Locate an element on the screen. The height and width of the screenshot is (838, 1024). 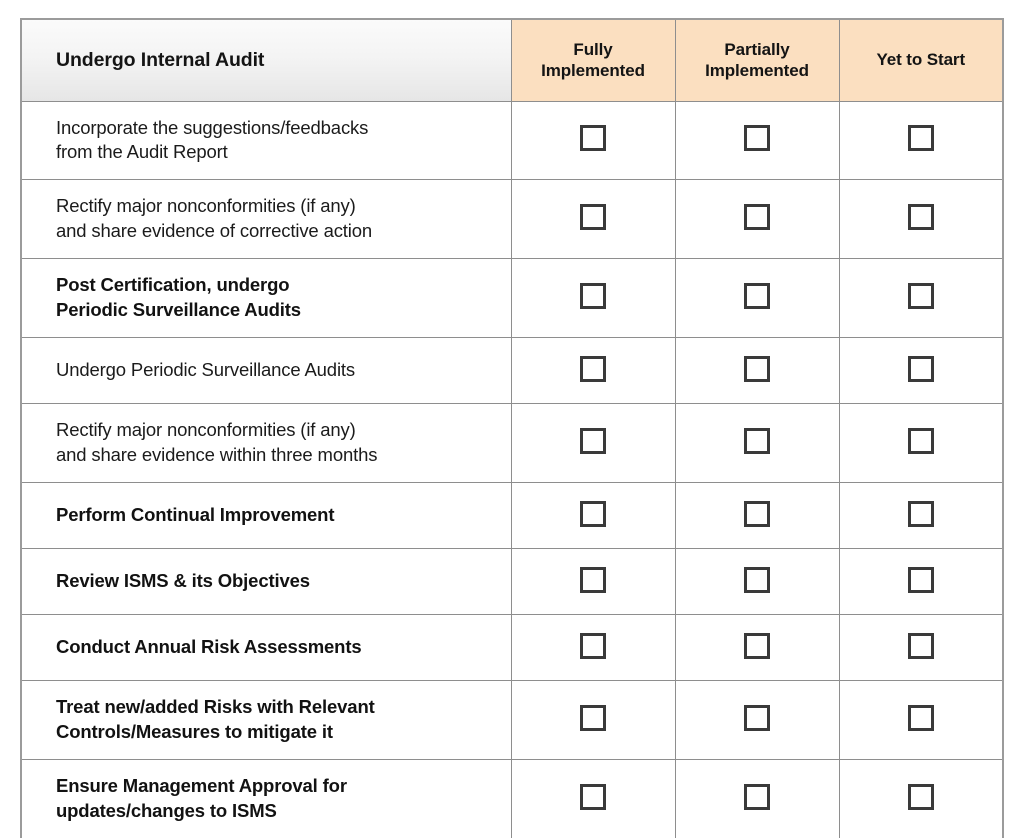
column-header-partially-implemented-line1: Partially is located at coordinates (757, 49).